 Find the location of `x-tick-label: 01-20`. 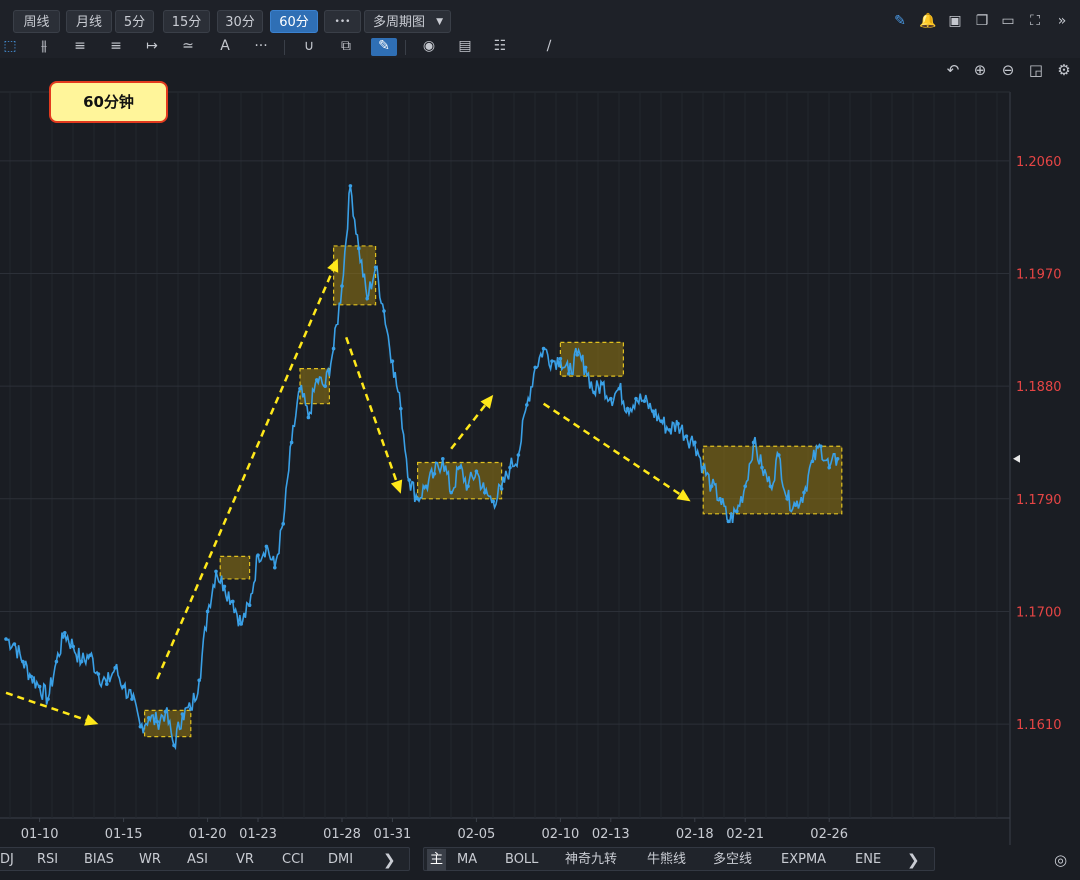

x-tick-label: 01-20 is located at coordinates (208, 834).